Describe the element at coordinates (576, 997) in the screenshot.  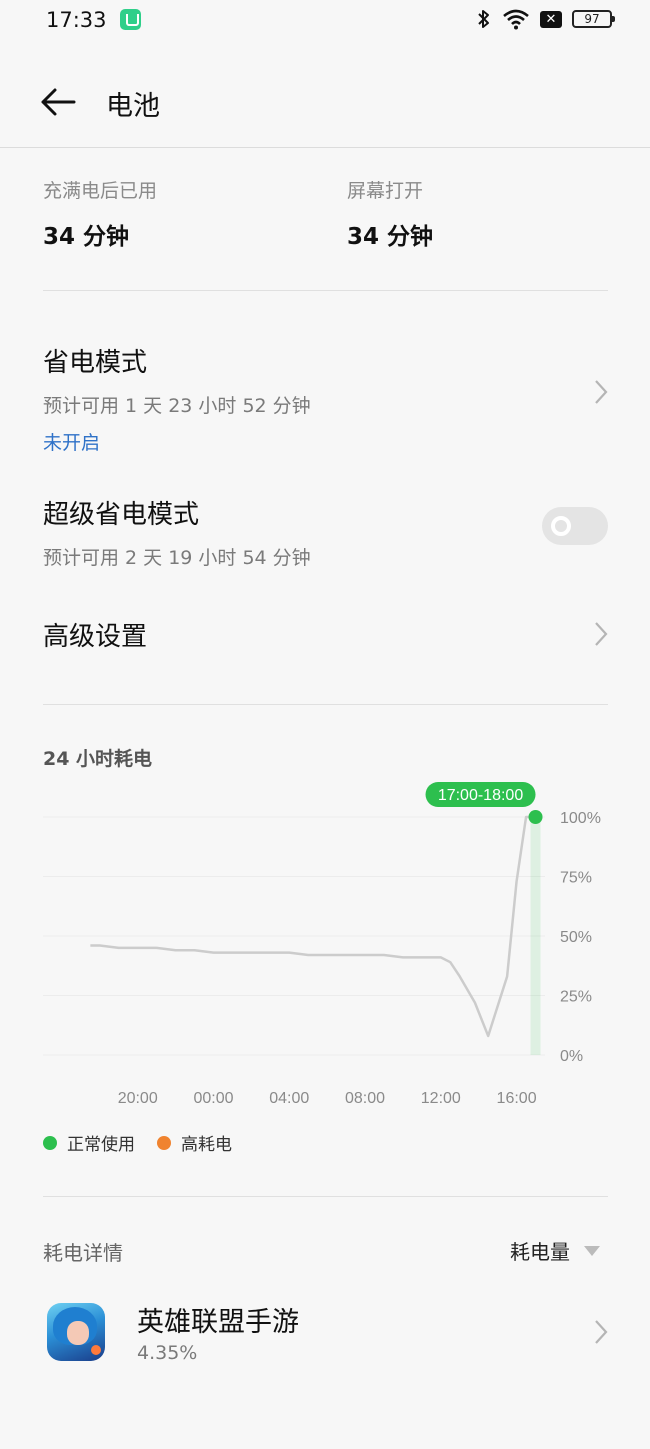
I see `y-tick-label: 25%` at that location.